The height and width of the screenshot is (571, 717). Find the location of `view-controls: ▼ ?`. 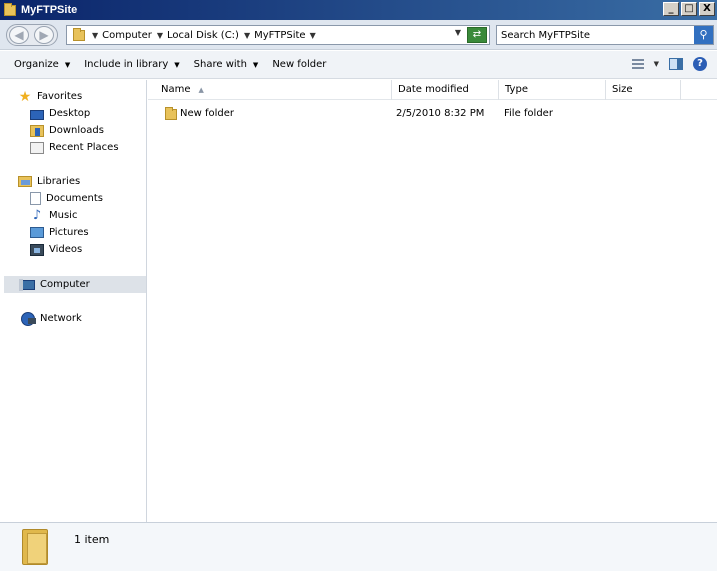

view-controls: ▼ ? is located at coordinates (669, 64).